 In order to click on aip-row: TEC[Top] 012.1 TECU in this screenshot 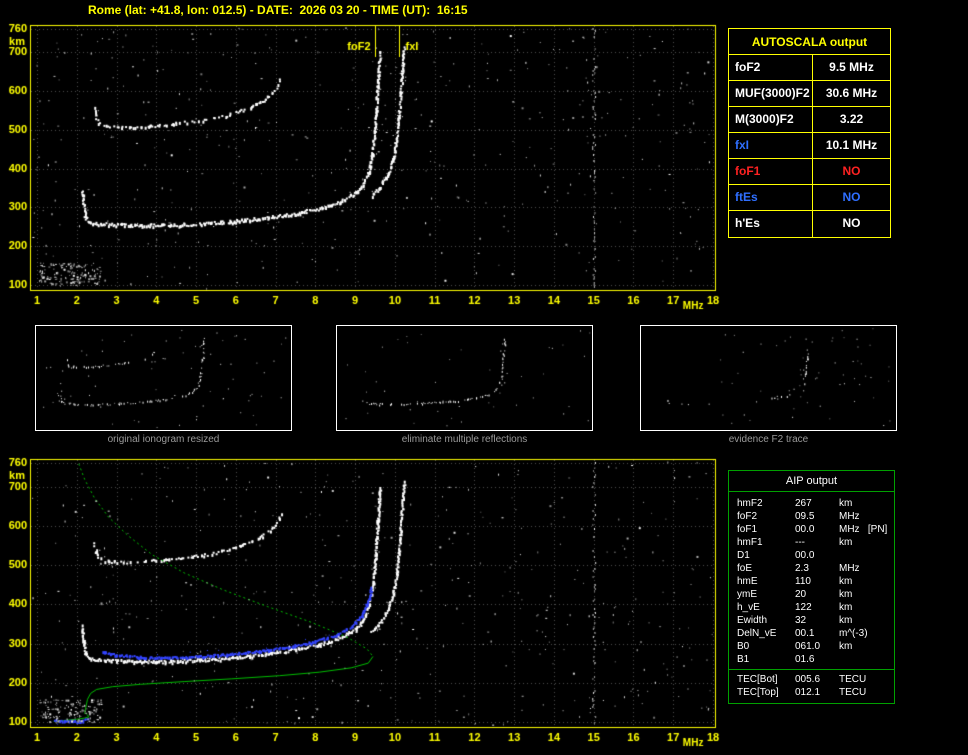, I will do `click(811, 692)`.